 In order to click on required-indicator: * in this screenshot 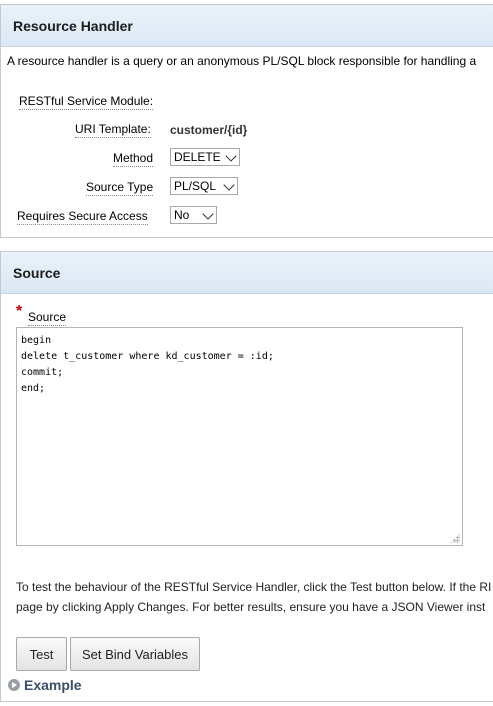, I will do `click(19, 311)`.